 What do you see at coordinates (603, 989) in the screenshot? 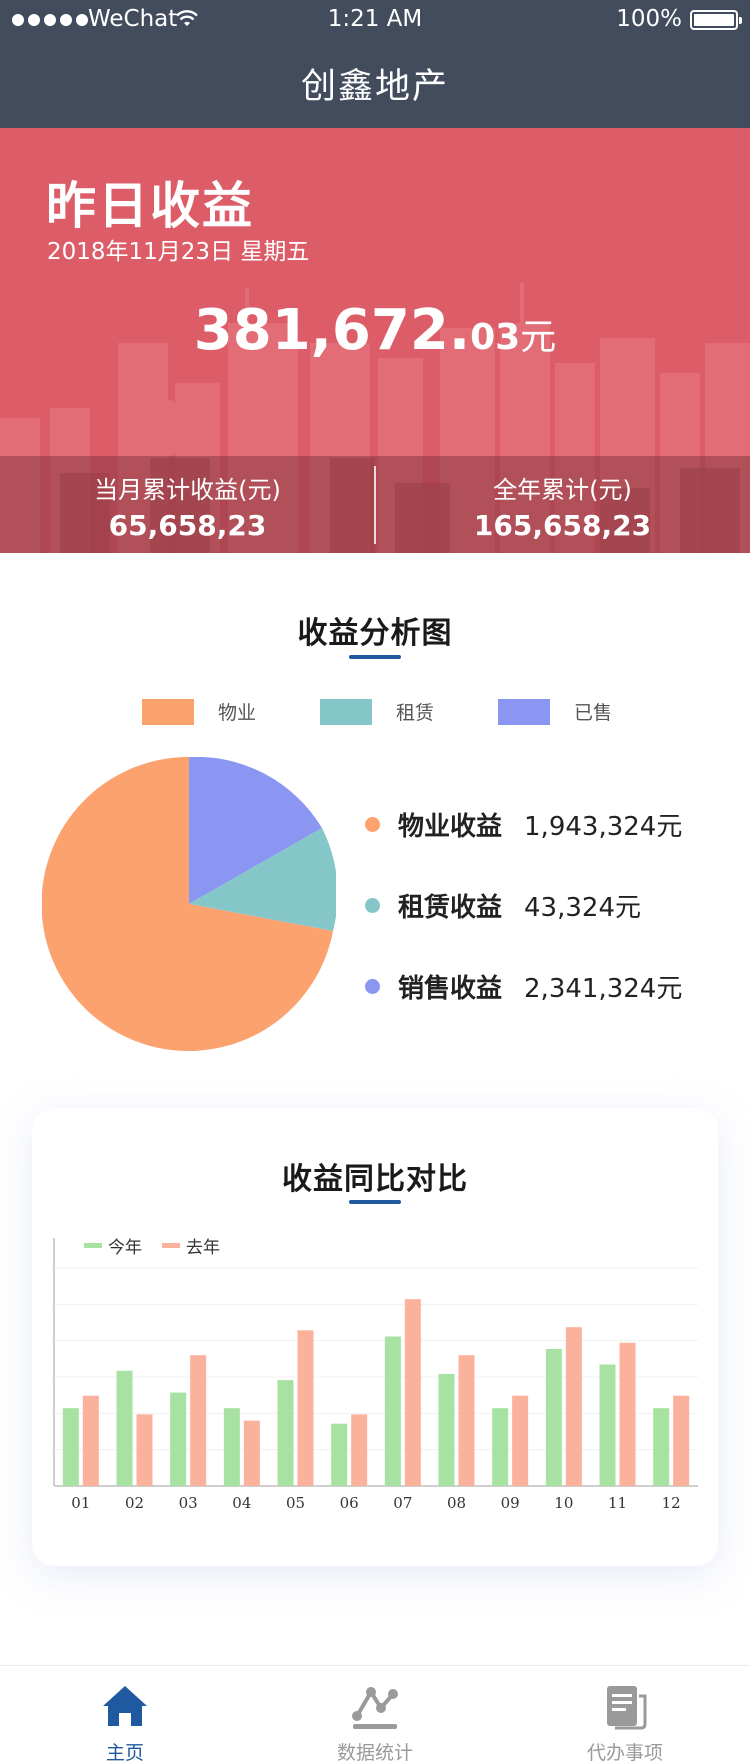
I see `sales-earnings-value: 2,341,324元` at bounding box center [603, 989].